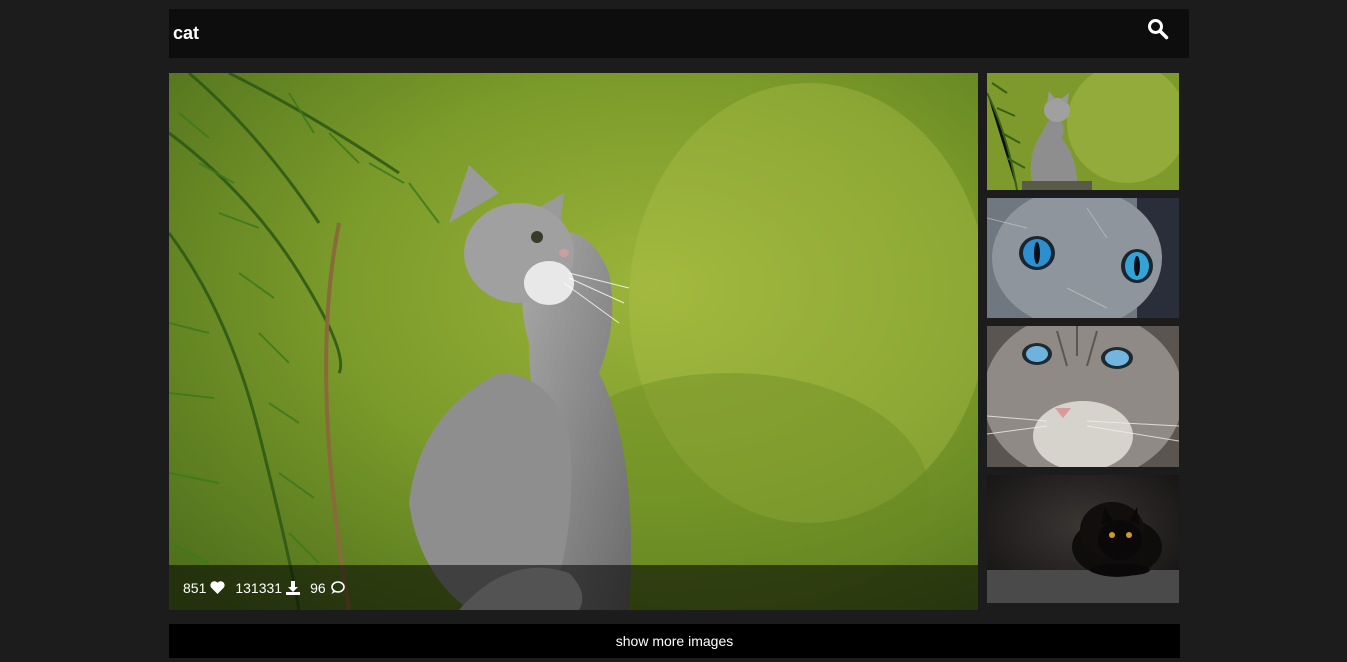  I want to click on search-bar, so click(679, 33).